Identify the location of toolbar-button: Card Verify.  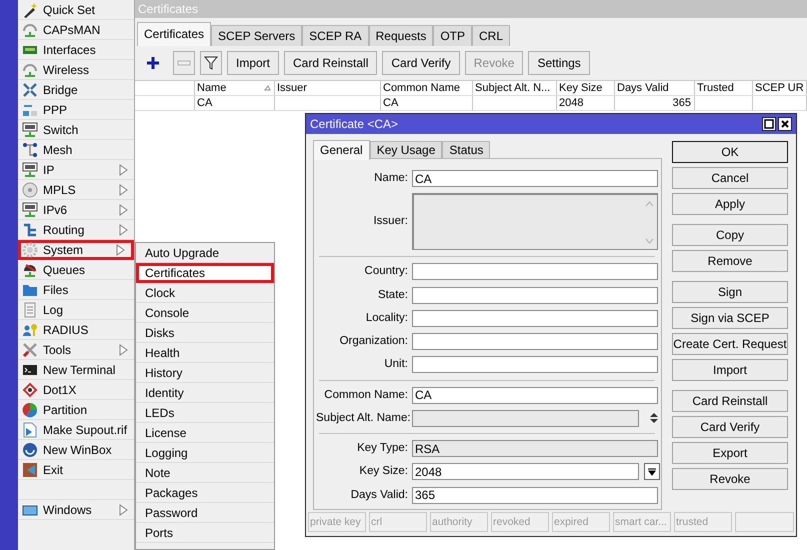
(421, 63).